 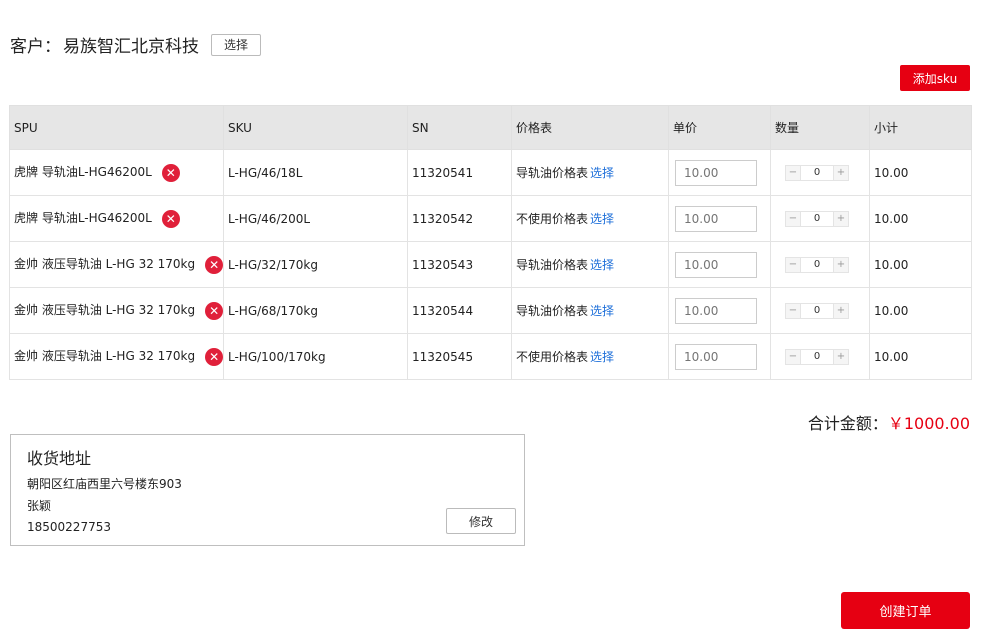 What do you see at coordinates (905, 610) in the screenshot?
I see `create-order-button: 创建订单` at bounding box center [905, 610].